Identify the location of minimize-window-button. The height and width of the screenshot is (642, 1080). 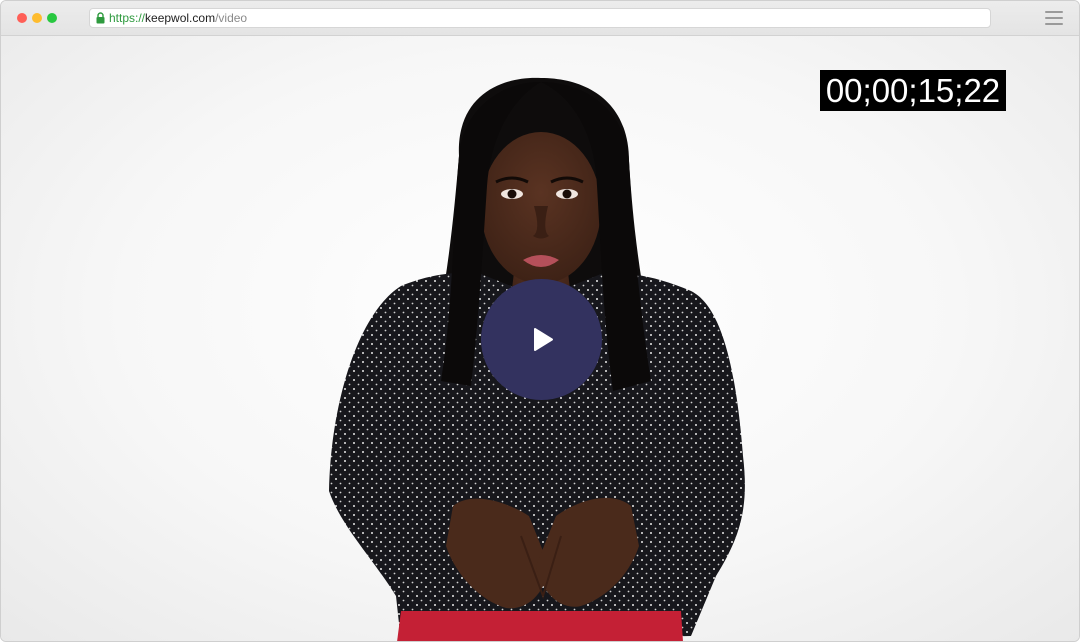
(37, 18).